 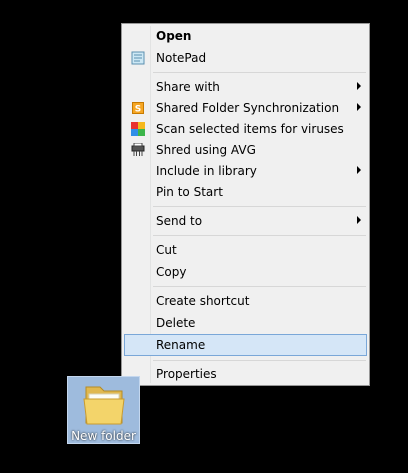 I want to click on menu-item-cut: Cut, so click(x=245, y=250).